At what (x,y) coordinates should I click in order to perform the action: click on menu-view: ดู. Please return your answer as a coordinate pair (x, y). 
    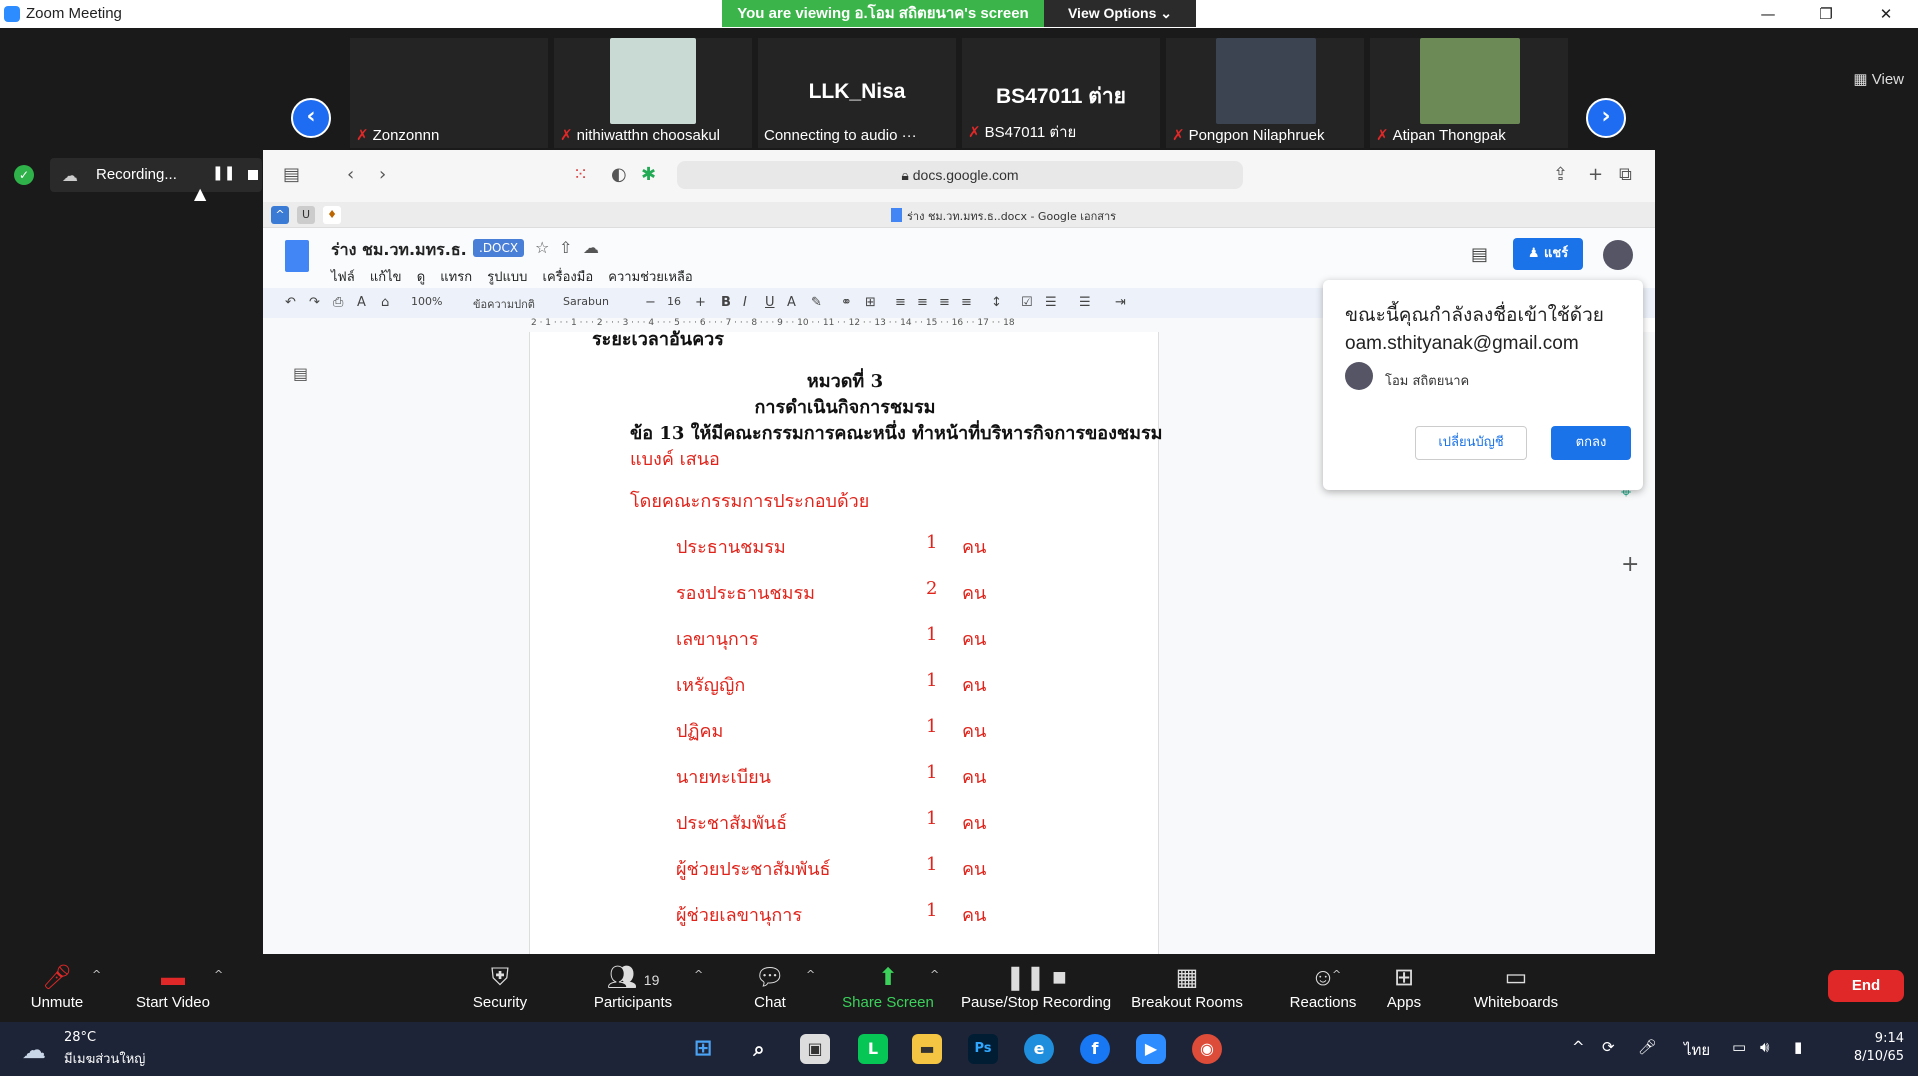
    Looking at the image, I should click on (421, 277).